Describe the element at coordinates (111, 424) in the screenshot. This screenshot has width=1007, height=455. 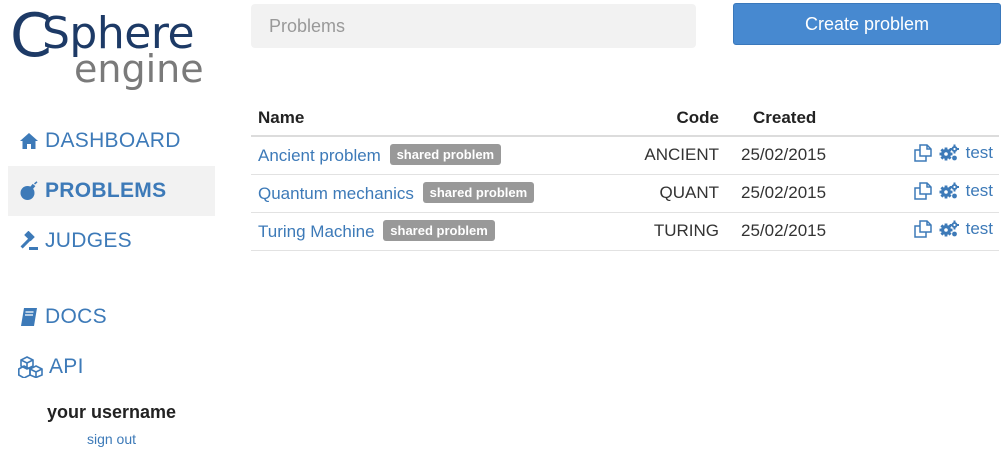
I see `user-panel: your username sign out` at that location.